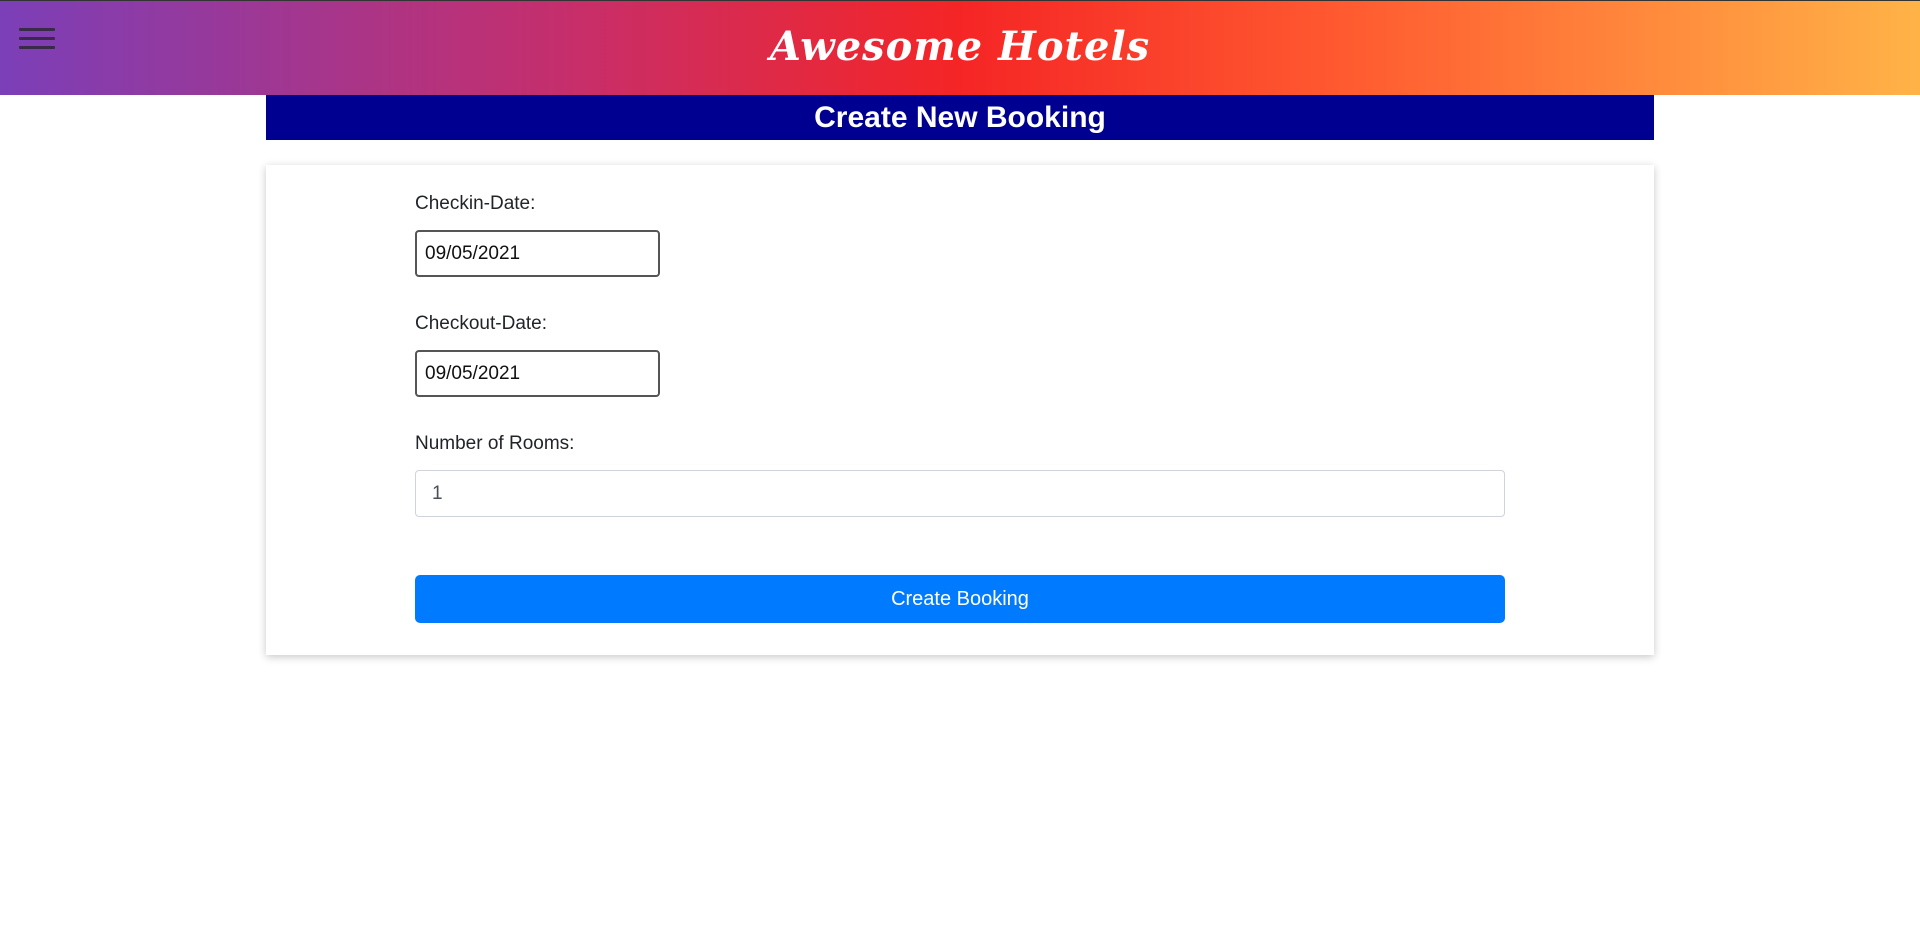  What do you see at coordinates (537, 373) in the screenshot?
I see `checkout-date-input` at bounding box center [537, 373].